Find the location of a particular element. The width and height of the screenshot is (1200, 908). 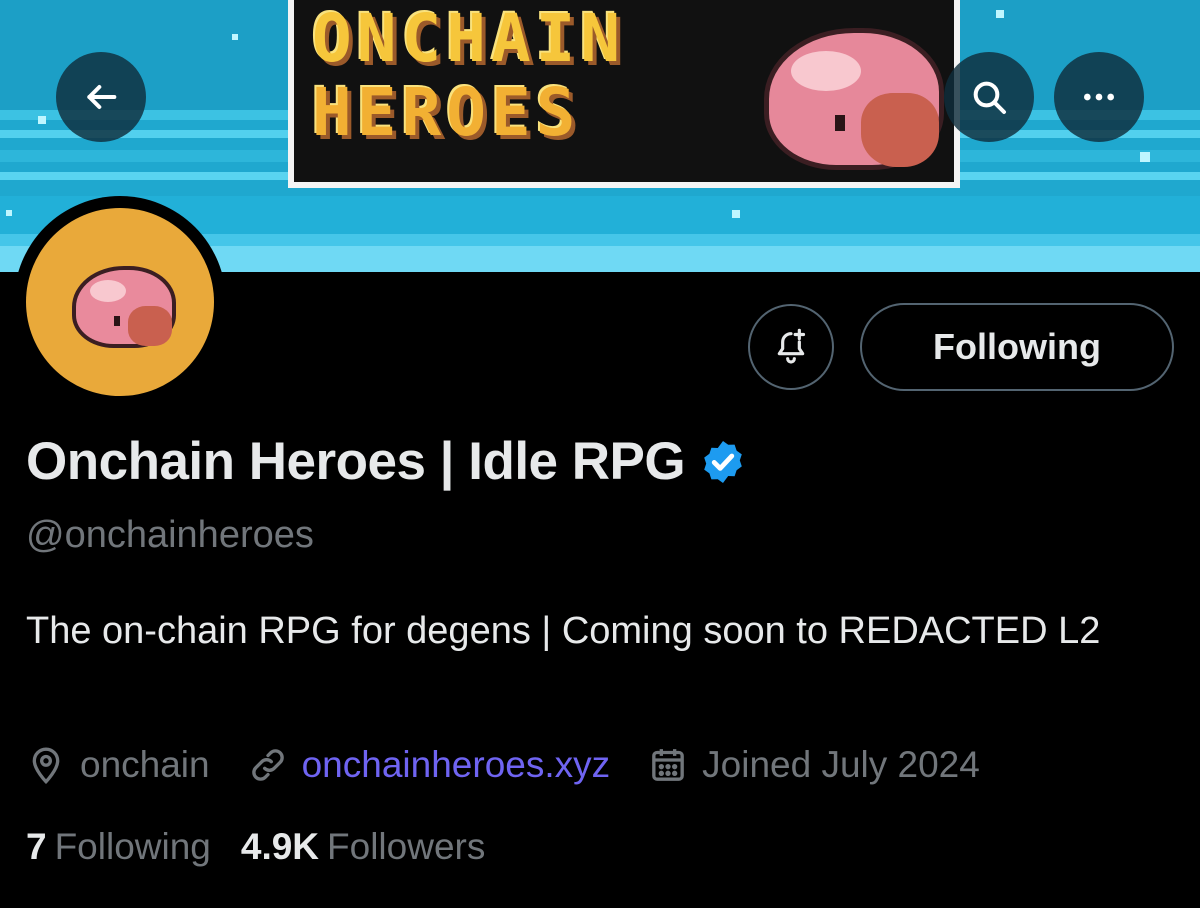

bell-plus-icon is located at coordinates (791, 346).